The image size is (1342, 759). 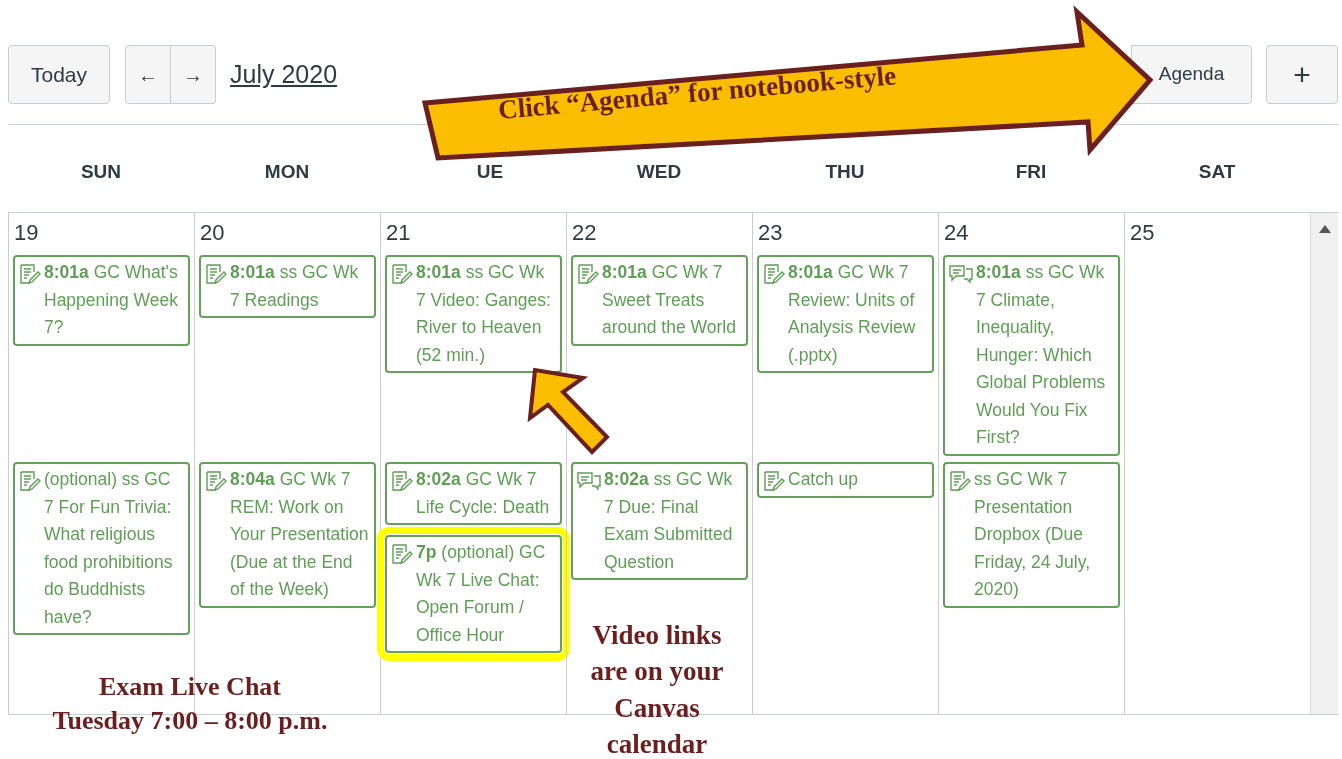 What do you see at coordinates (845, 314) in the screenshot?
I see `calendar-event: 8:01a GC Wk 7 Review: Units of Analysis Review (.pptx)` at bounding box center [845, 314].